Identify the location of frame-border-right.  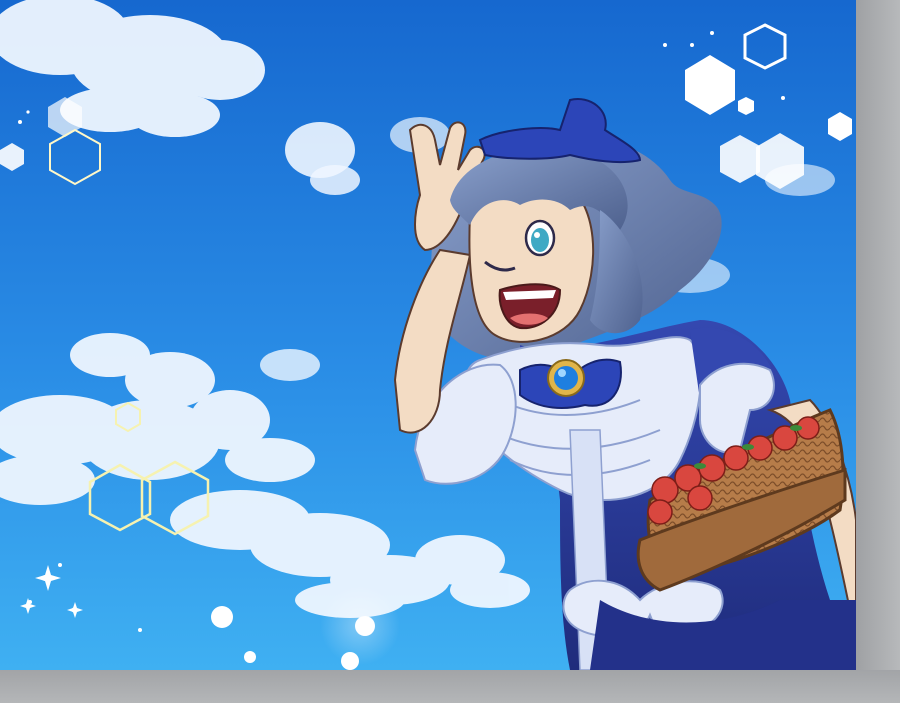
(878, 351).